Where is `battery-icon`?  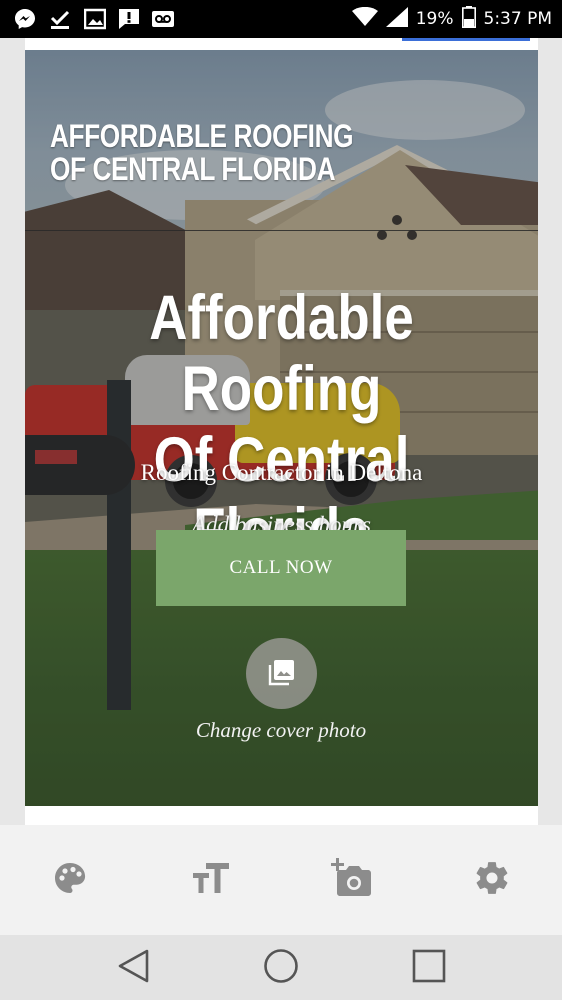 battery-icon is located at coordinates (468, 19).